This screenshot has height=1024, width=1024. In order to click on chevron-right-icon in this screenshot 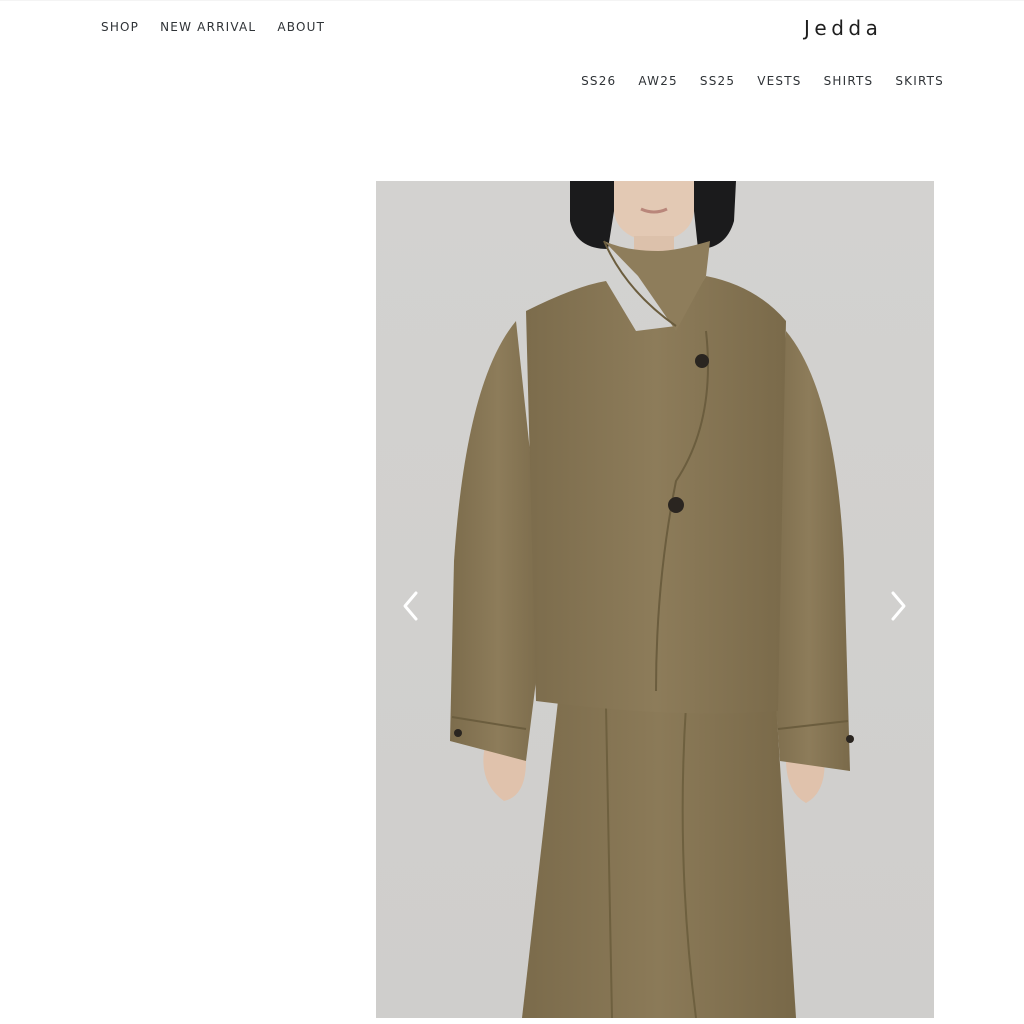, I will do `click(898, 608)`.